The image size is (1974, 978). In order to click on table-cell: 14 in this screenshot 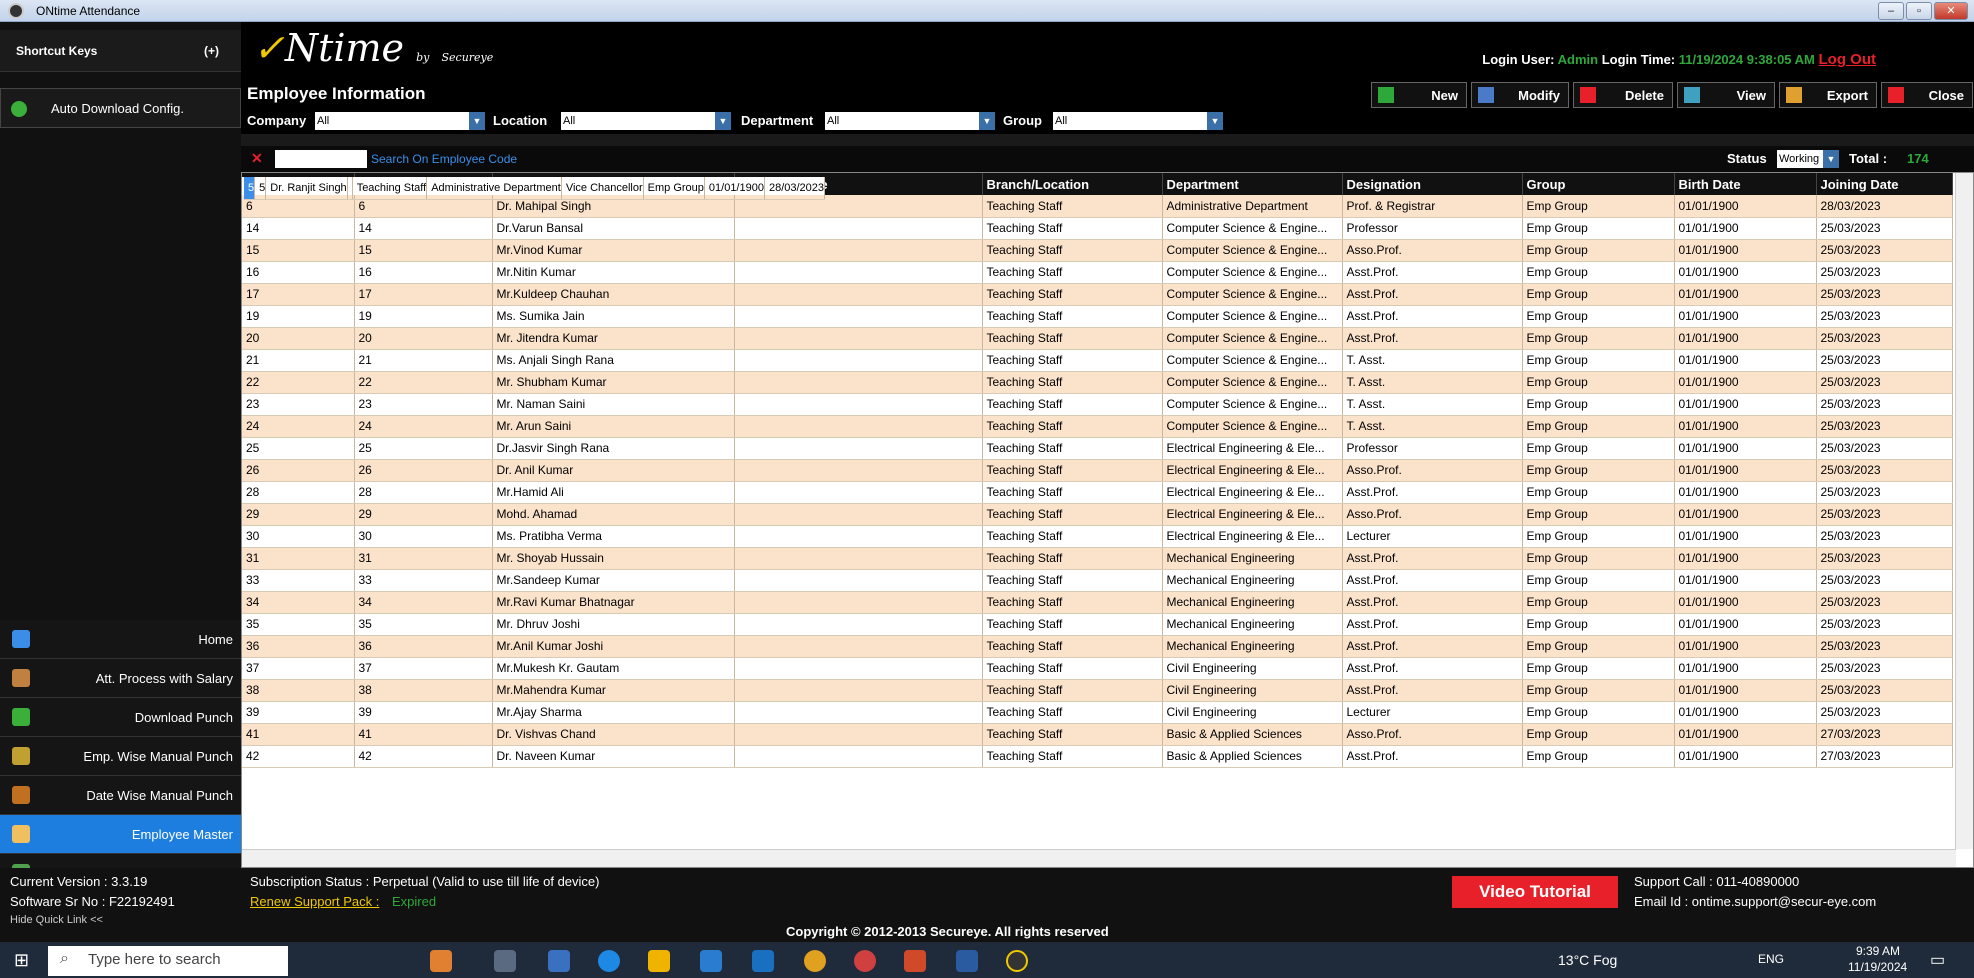, I will do `click(423, 228)`.